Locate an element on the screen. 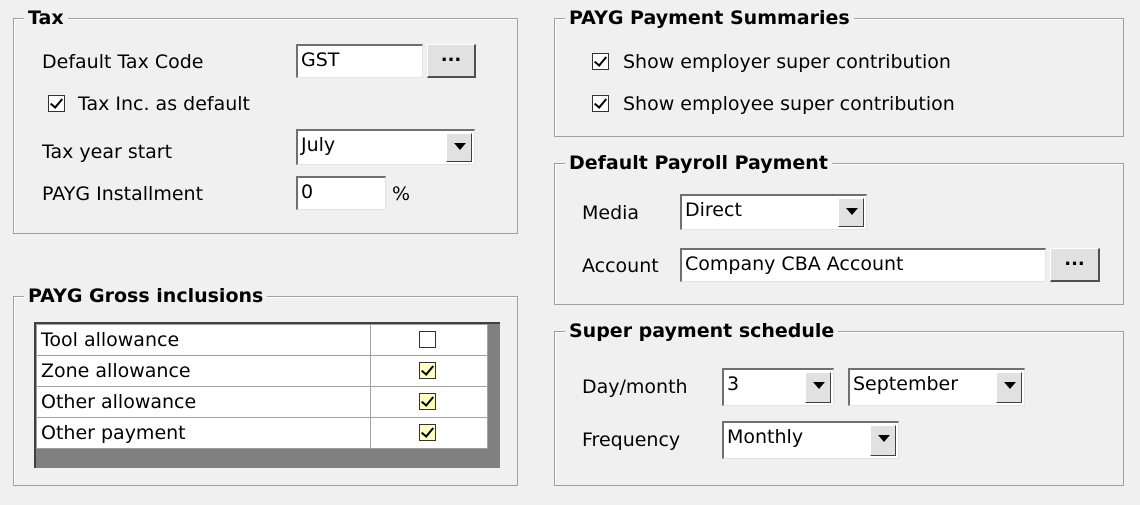 The image size is (1140, 505). employer-super-checkbox is located at coordinates (600, 61).